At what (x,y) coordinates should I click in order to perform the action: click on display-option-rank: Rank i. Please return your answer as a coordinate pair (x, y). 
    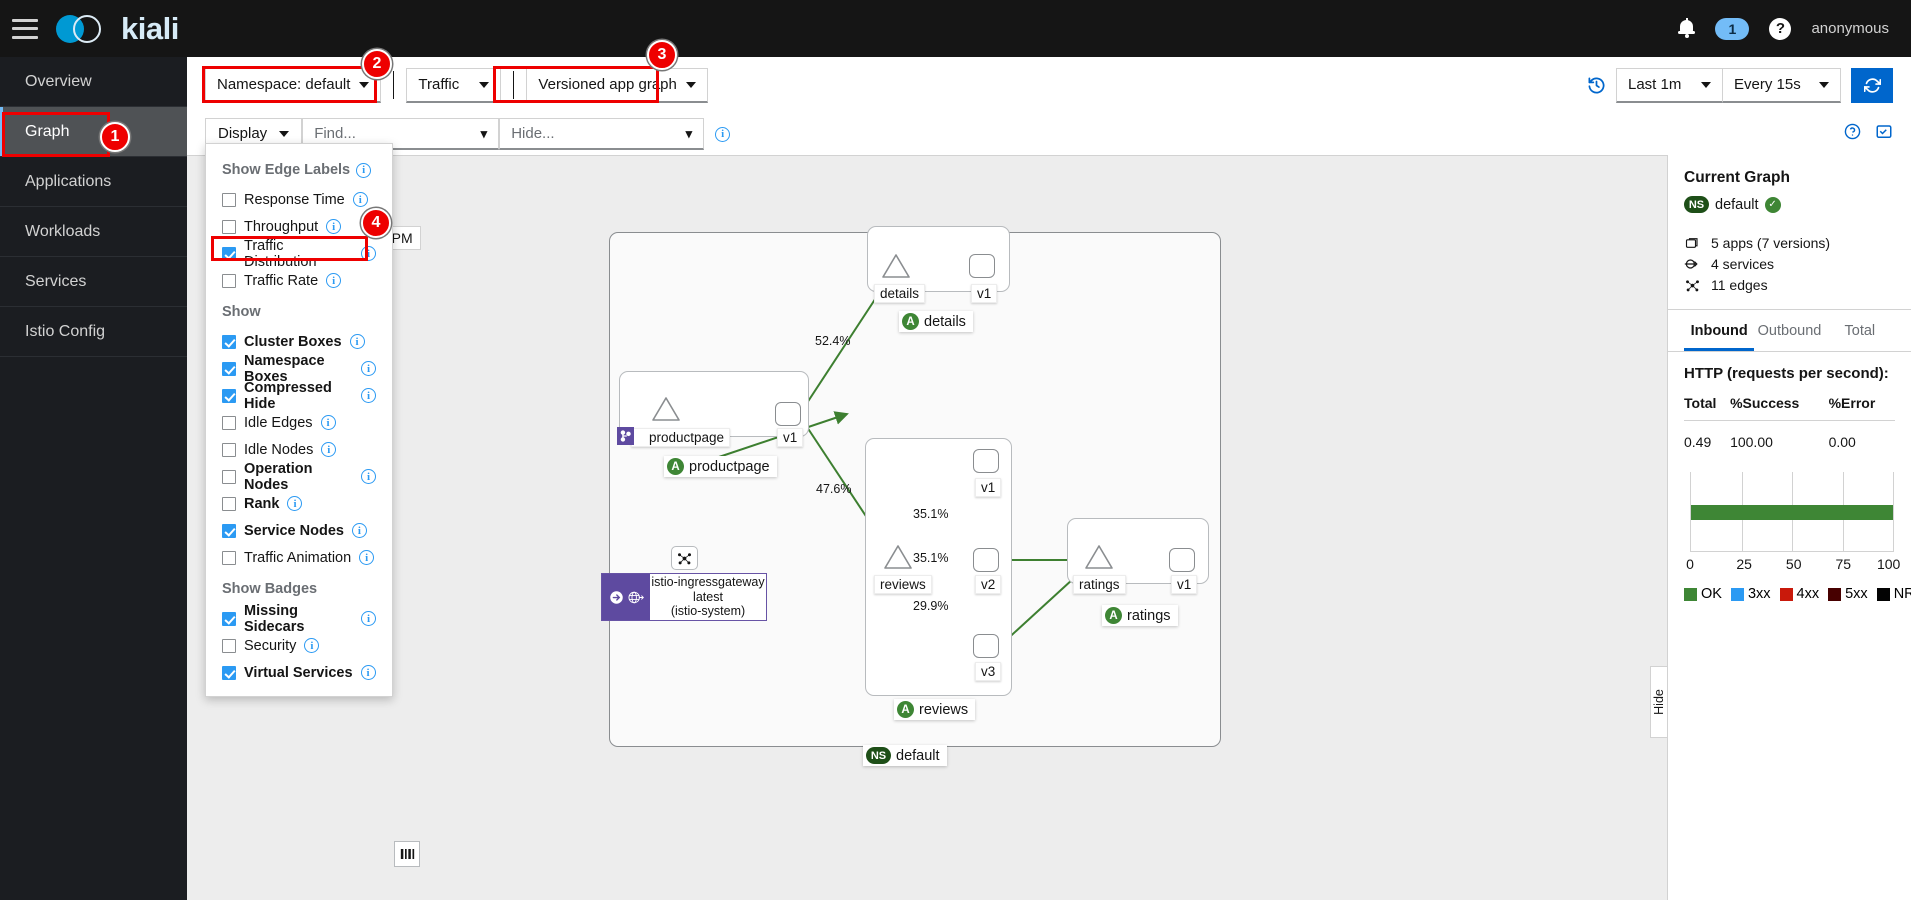
    Looking at the image, I should click on (299, 503).